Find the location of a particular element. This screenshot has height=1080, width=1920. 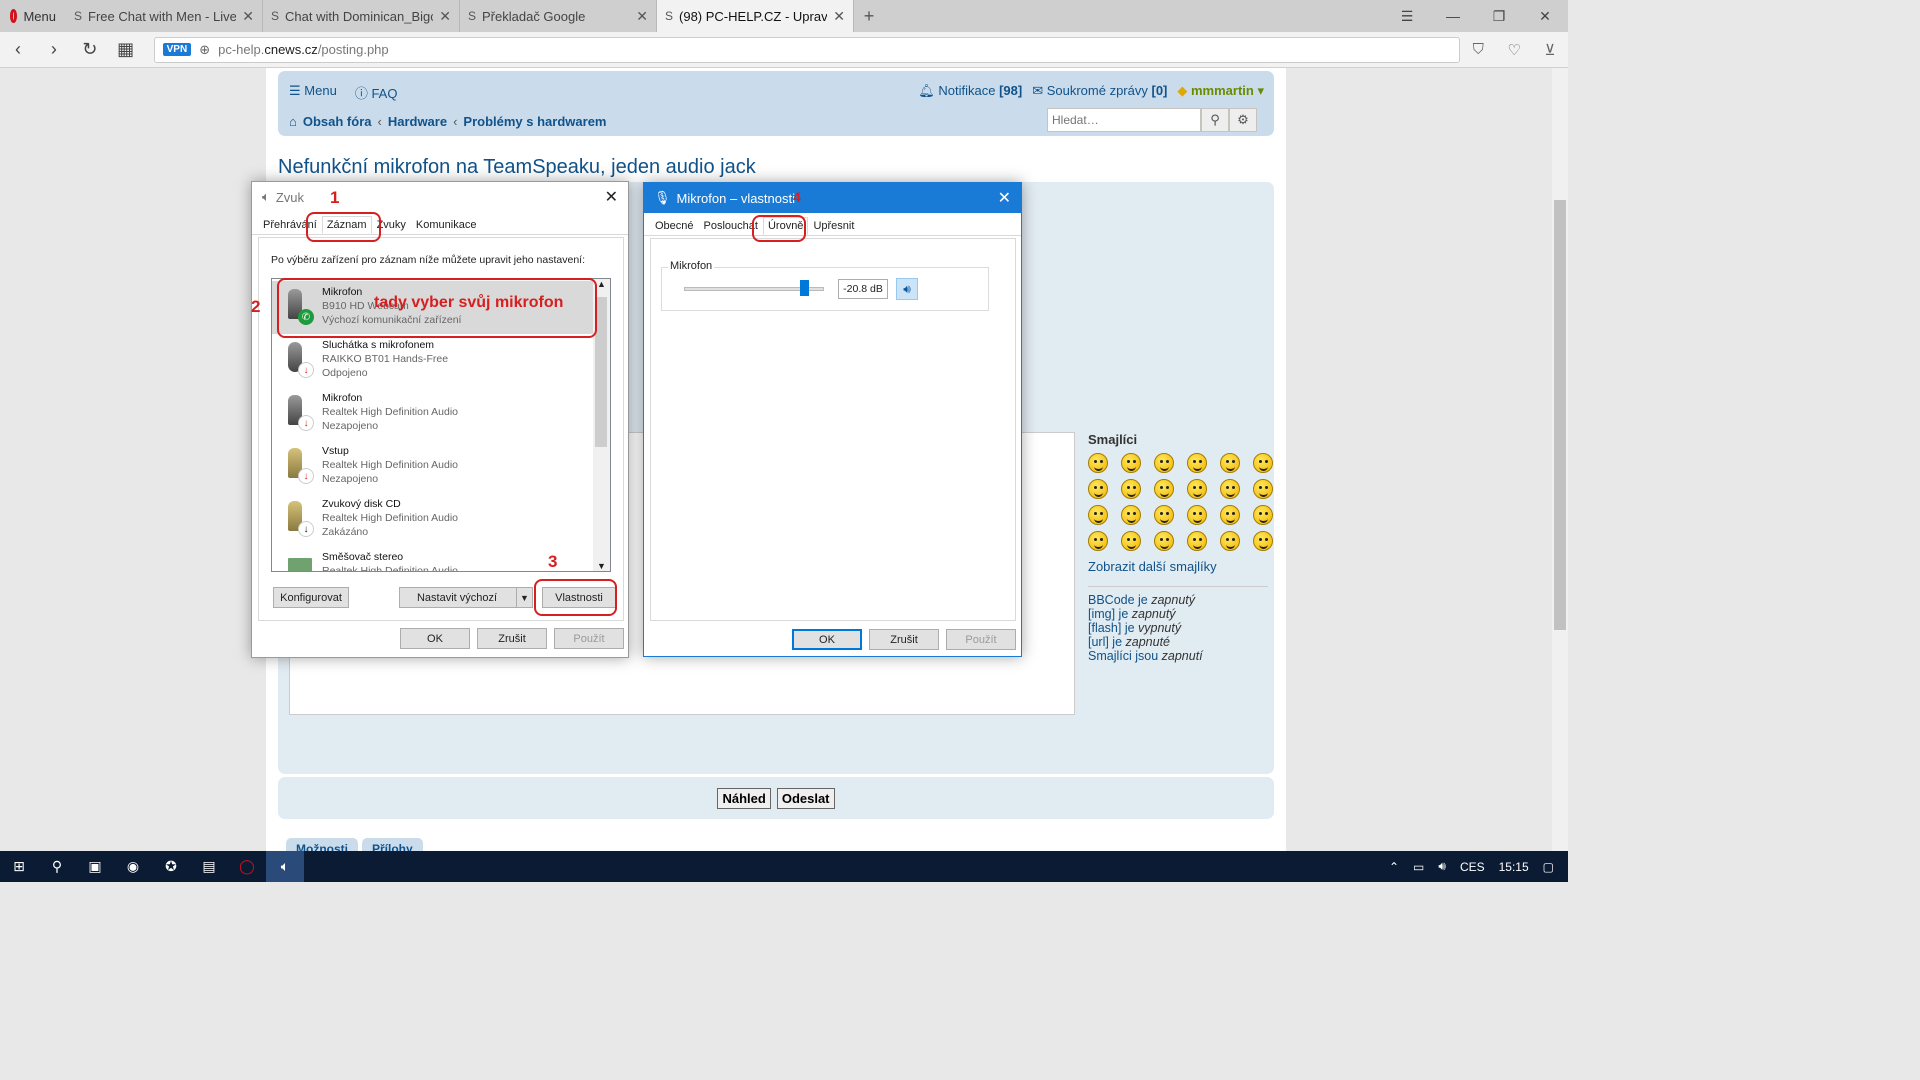

vpn-badge: VPN is located at coordinates (177, 49).